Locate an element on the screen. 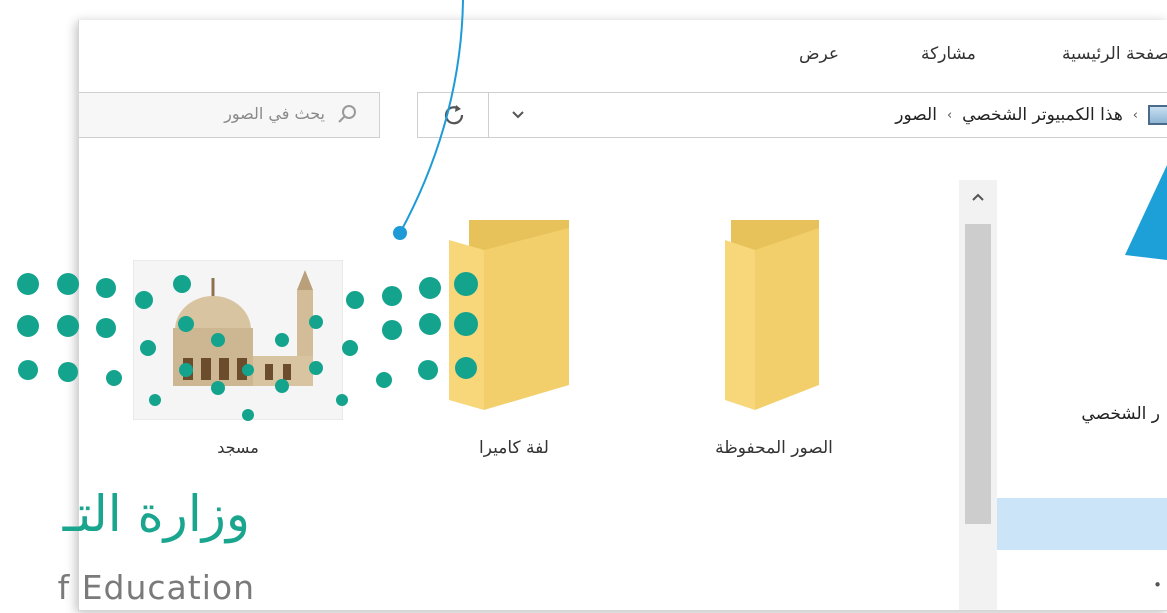 This screenshot has height=613, width=1167. logo-dots-icon is located at coordinates (247, 346).